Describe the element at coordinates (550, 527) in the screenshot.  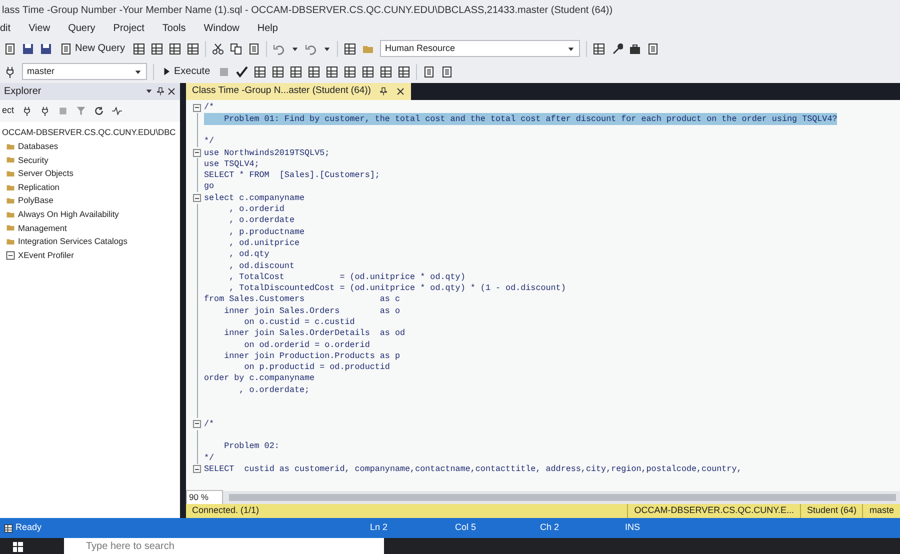
I see `status-char: Ch 2` at that location.